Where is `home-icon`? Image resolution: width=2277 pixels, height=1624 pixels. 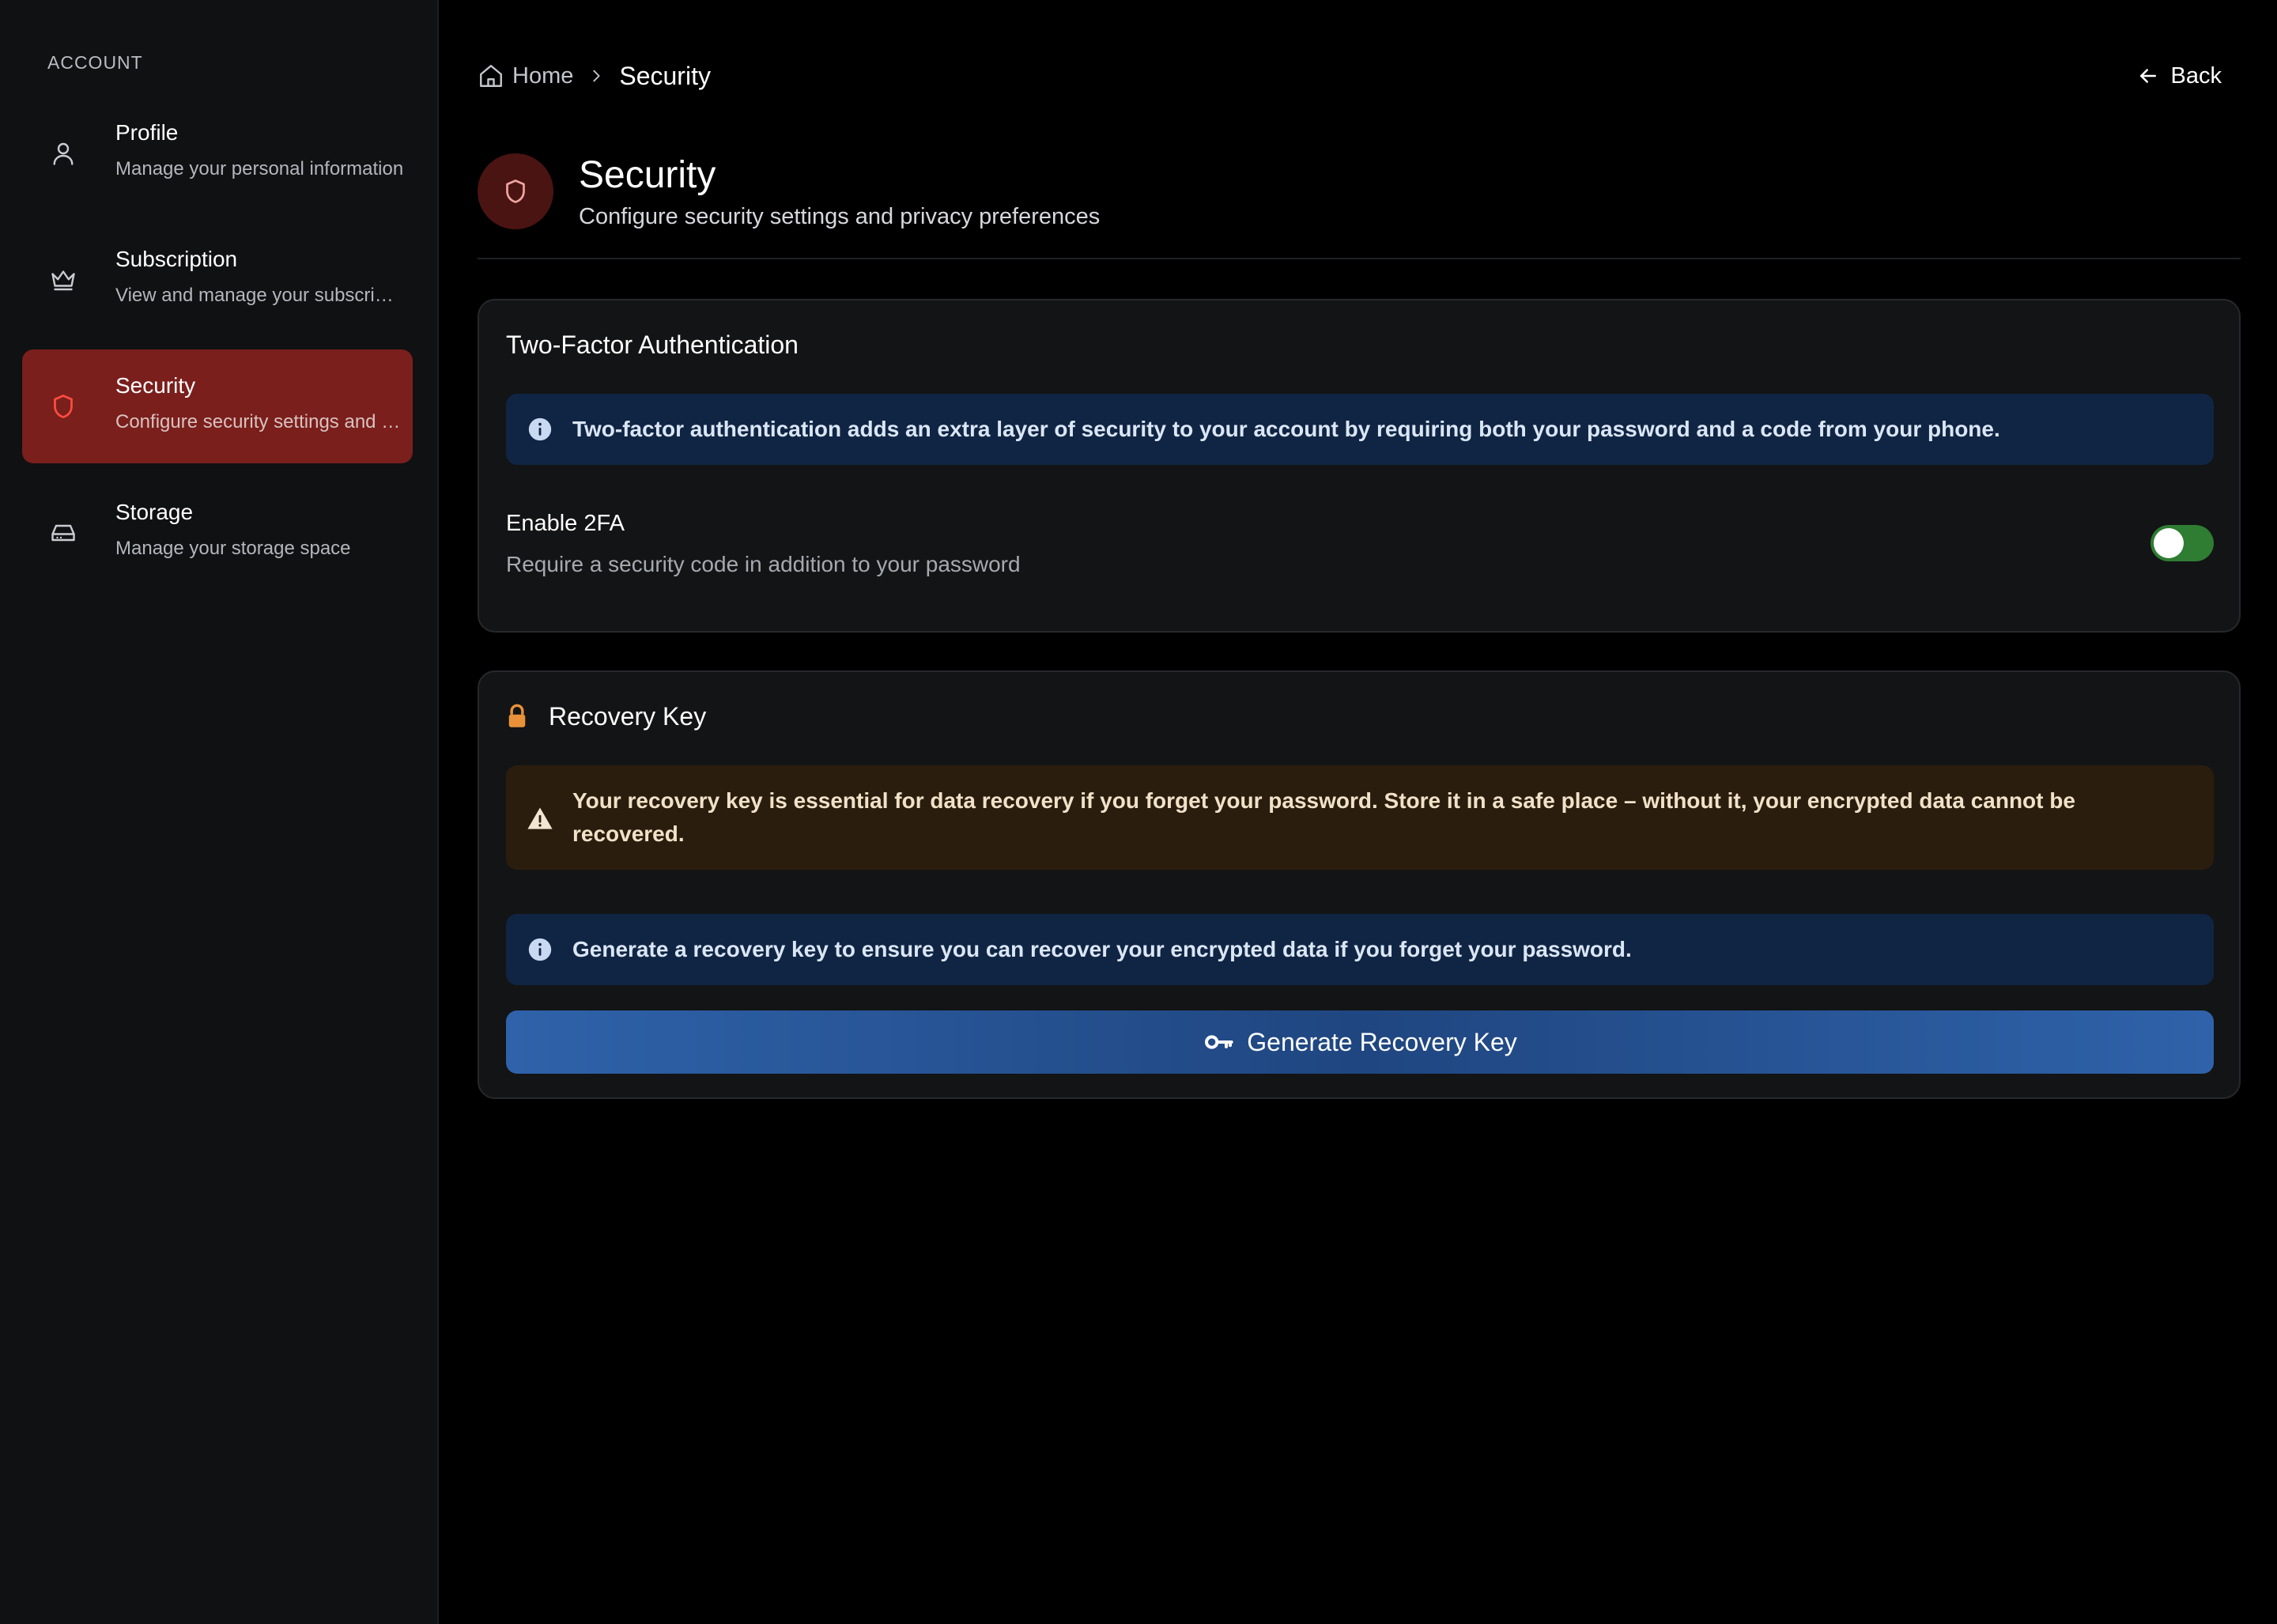 home-icon is located at coordinates (491, 75).